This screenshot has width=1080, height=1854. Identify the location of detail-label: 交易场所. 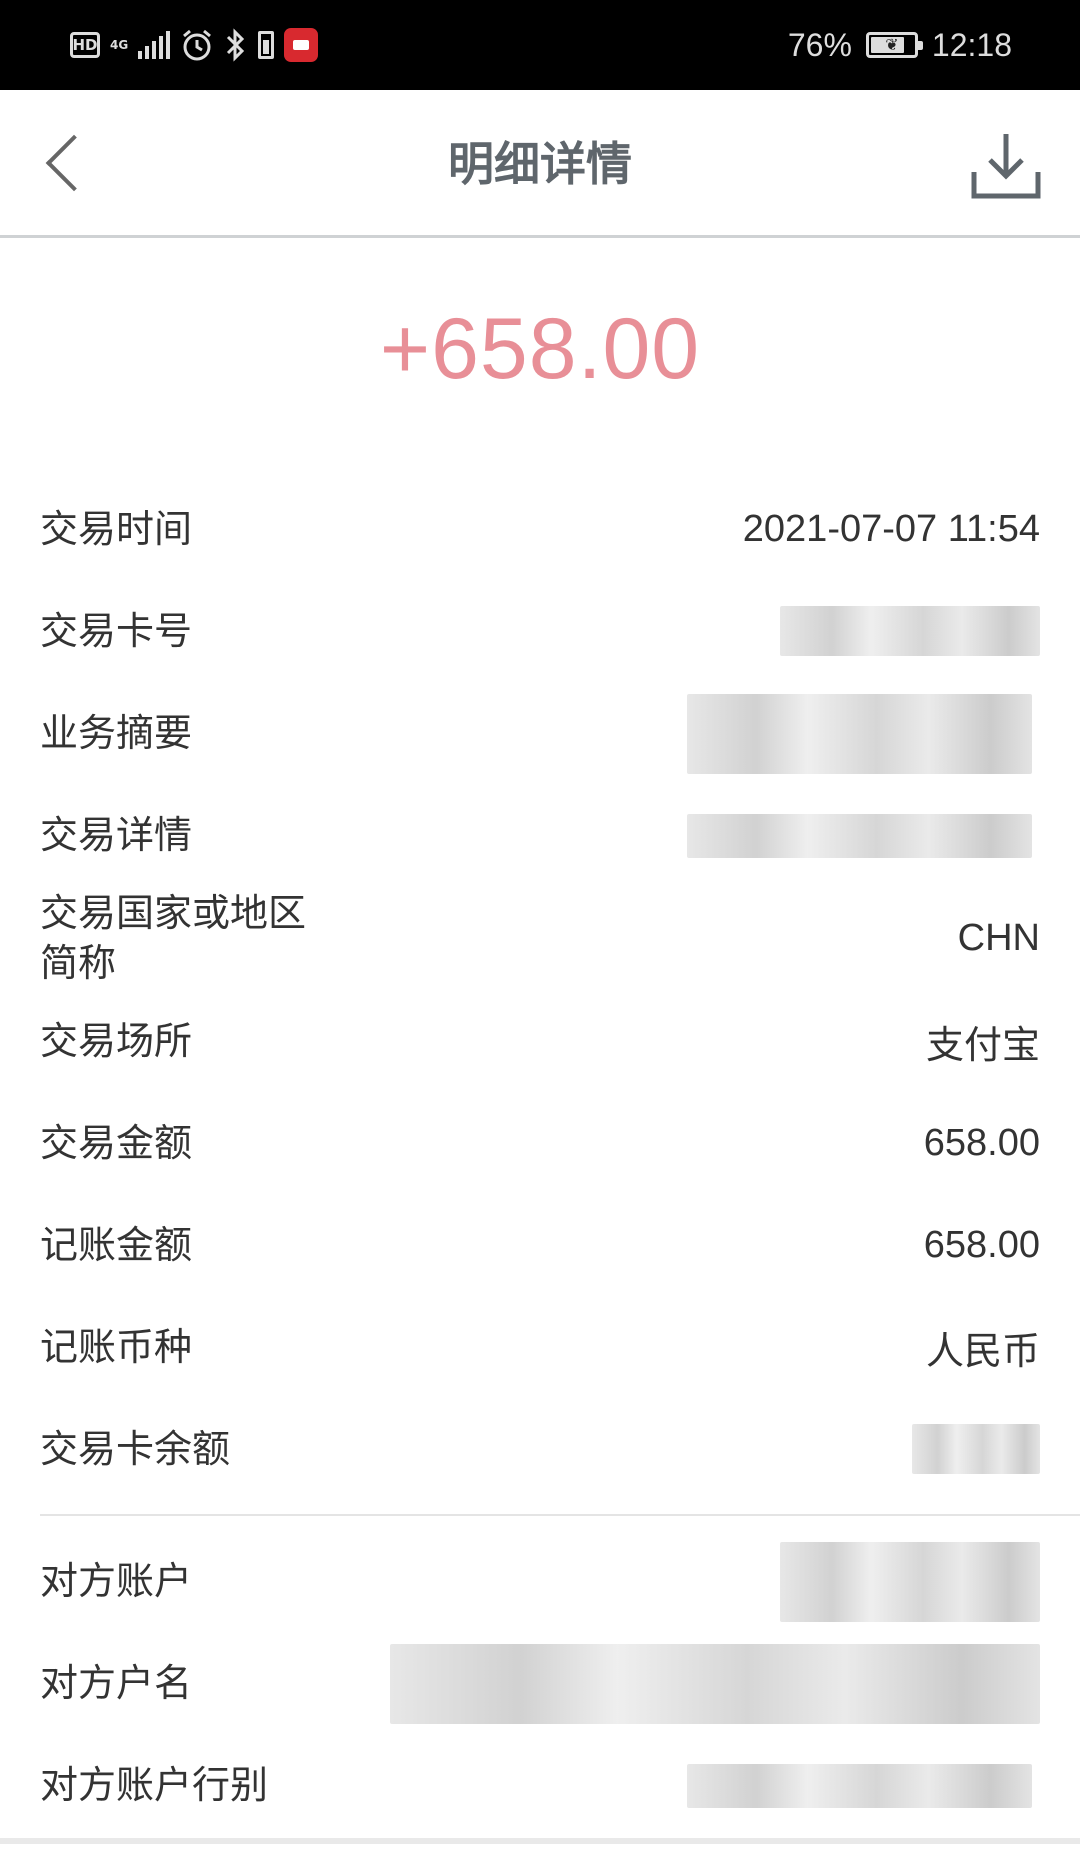
(116, 1041).